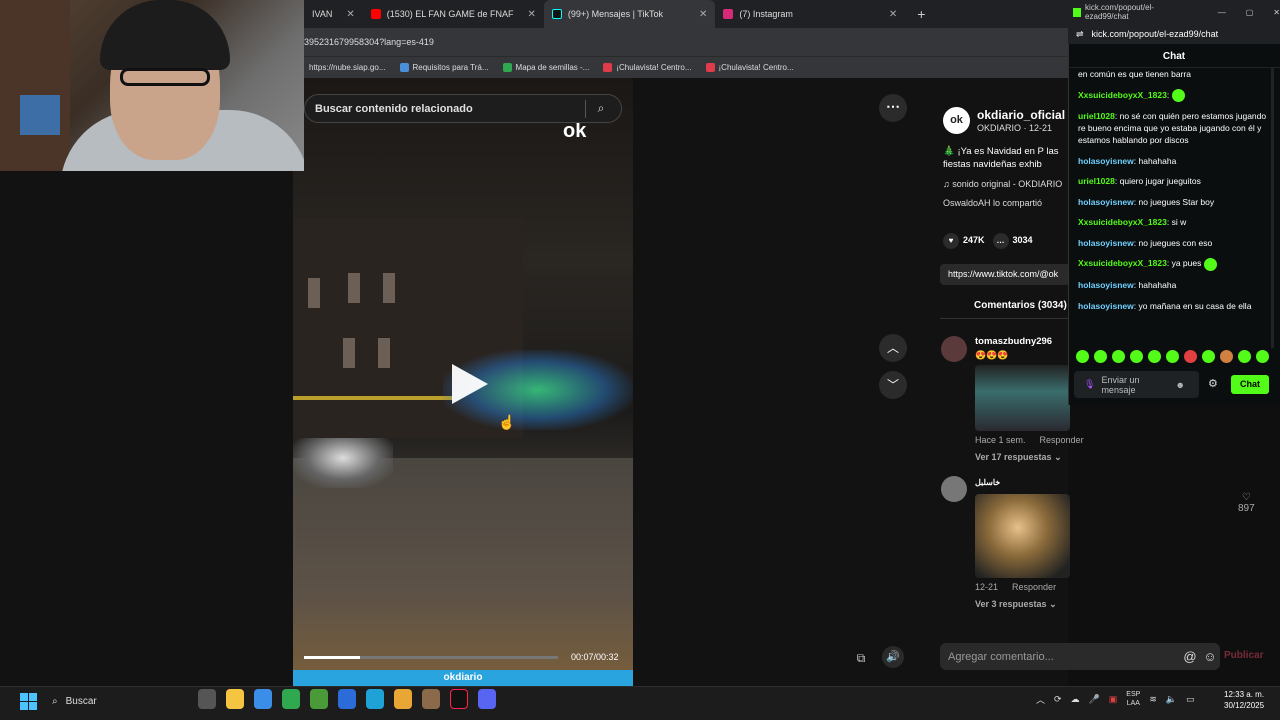  Describe the element at coordinates (1075, 699) in the screenshot. I see `cloud-icon: ☁` at that location.